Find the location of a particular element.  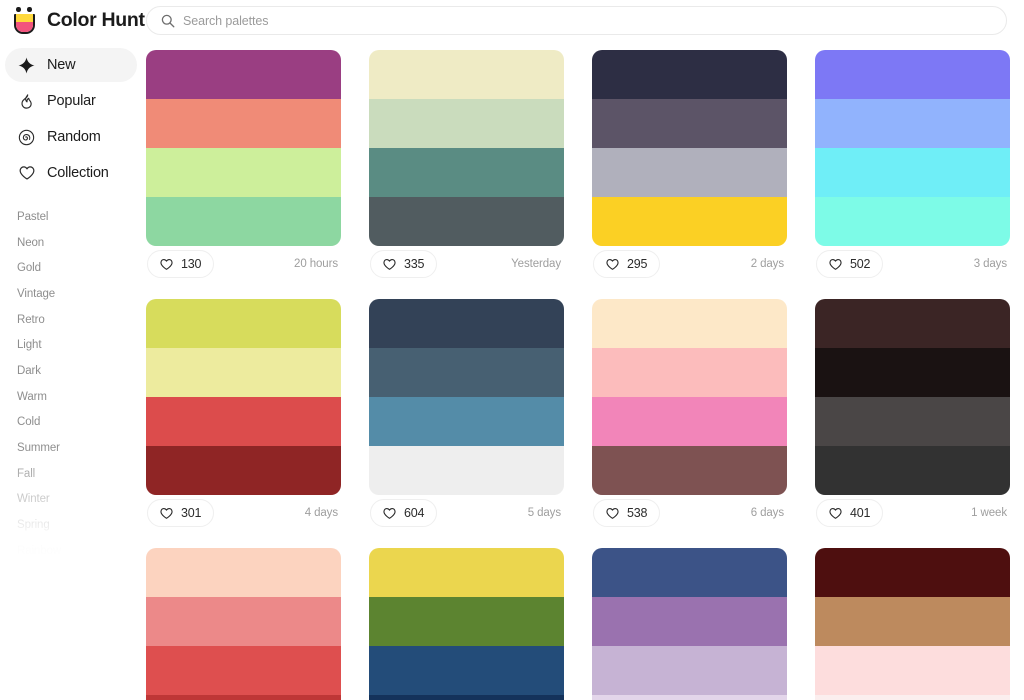

search-box is located at coordinates (576, 20).